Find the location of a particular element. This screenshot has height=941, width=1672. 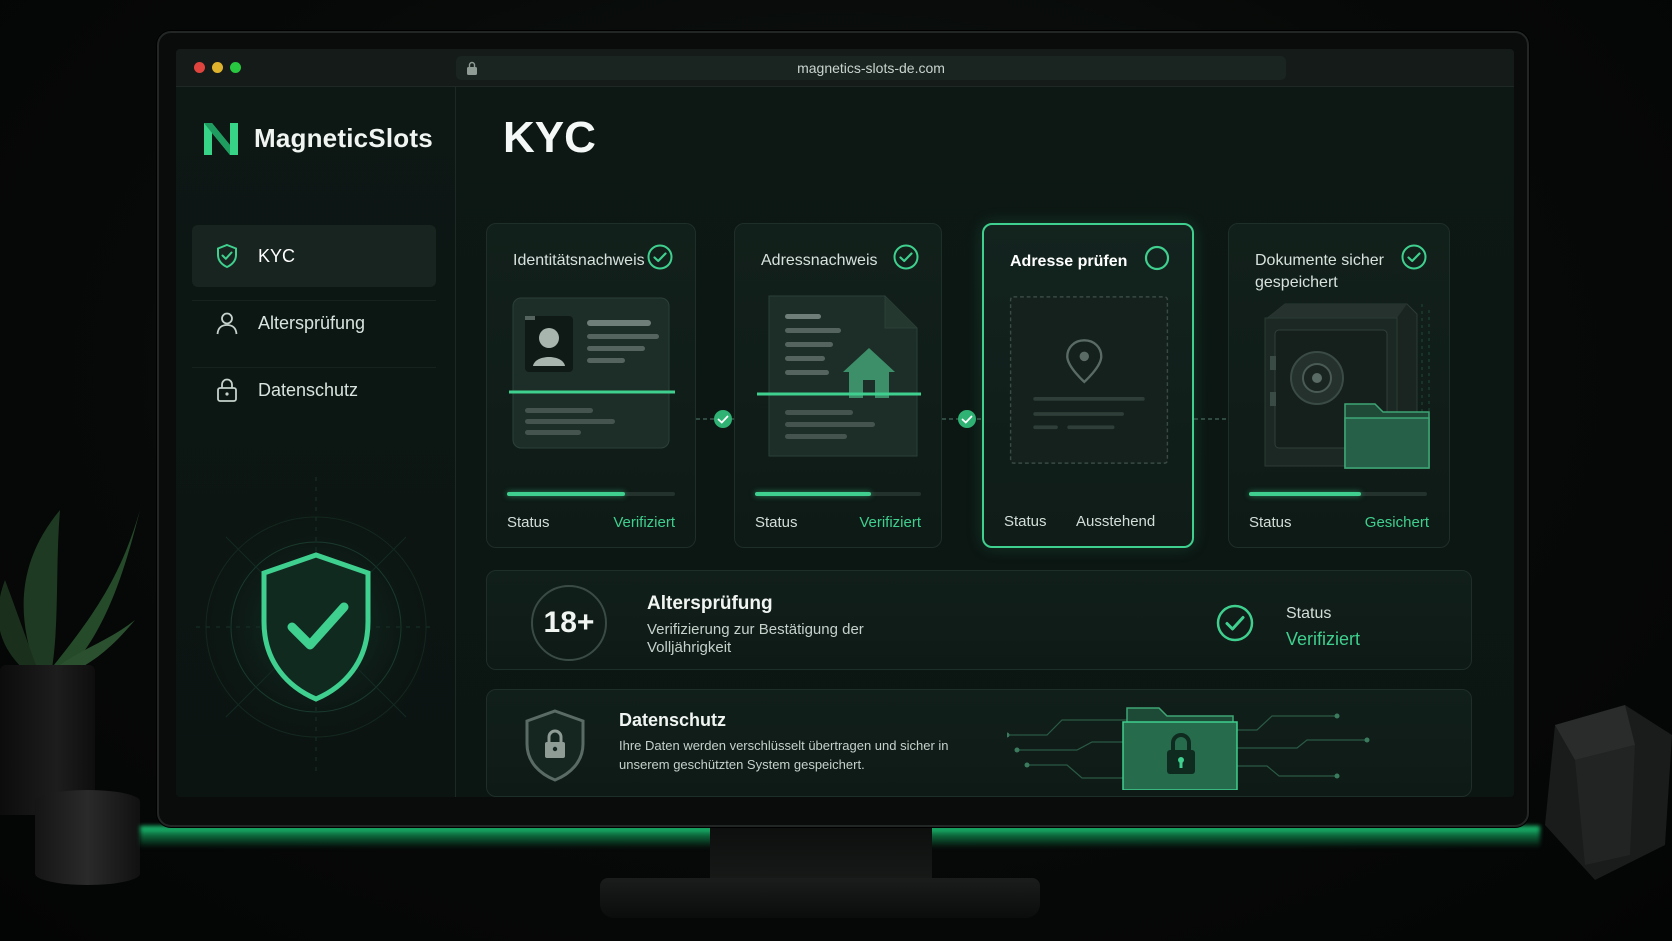

sidebar-item-kyc: KYC is located at coordinates (314, 256).